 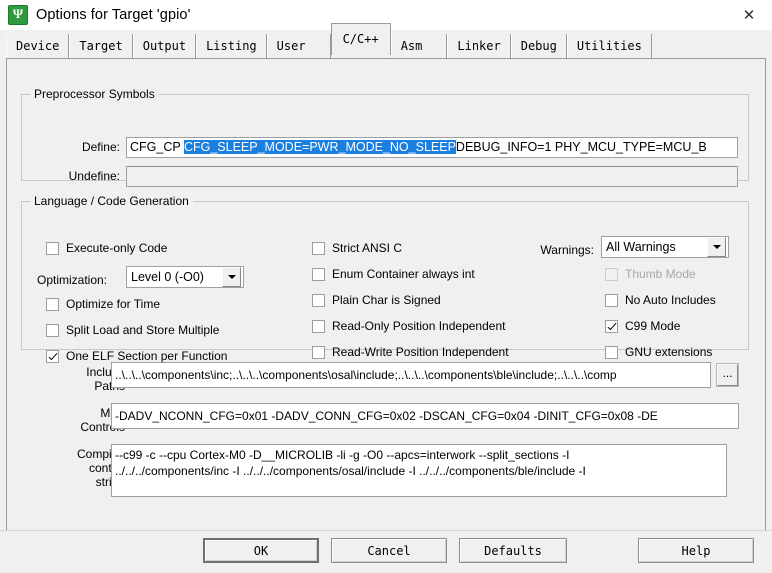 I want to click on warnings-dropdown: All Warnings, so click(x=665, y=247).